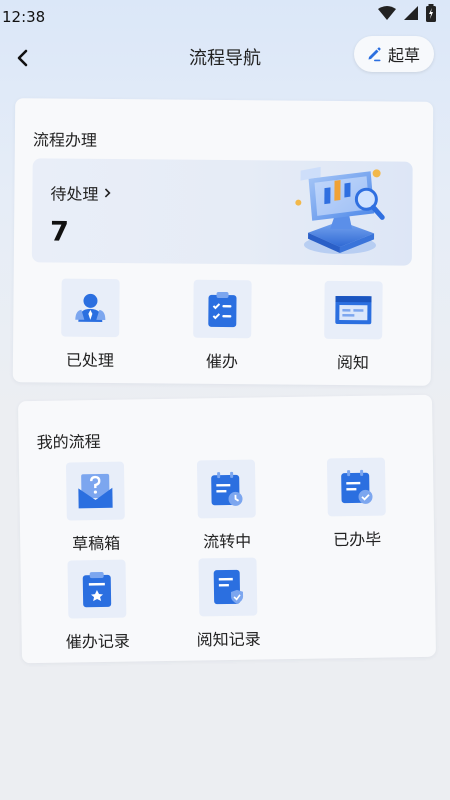  I want to click on pending-label-row: 待处理, so click(81, 192).